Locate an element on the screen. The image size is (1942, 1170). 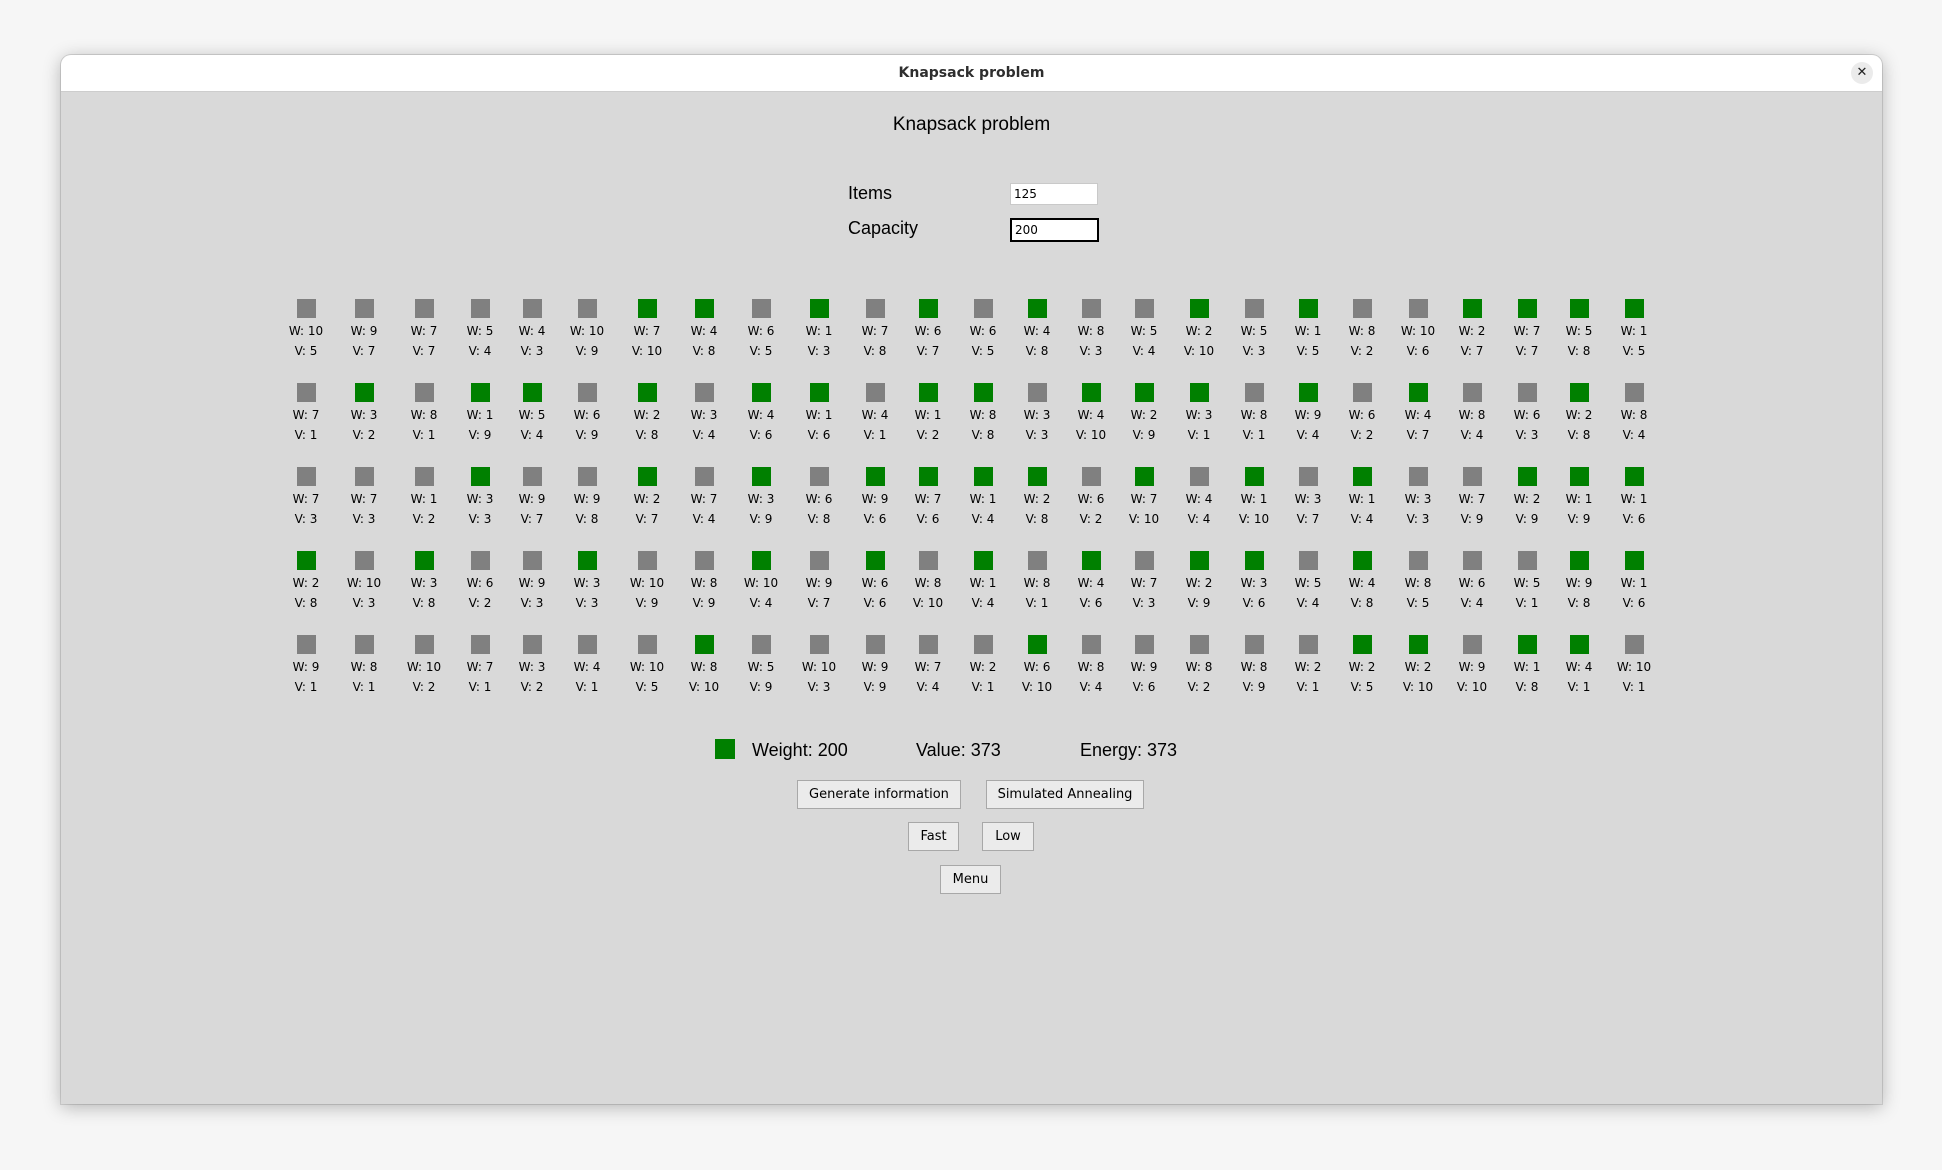
item-81: W: 3 V: 3 is located at coordinates (587, 582).